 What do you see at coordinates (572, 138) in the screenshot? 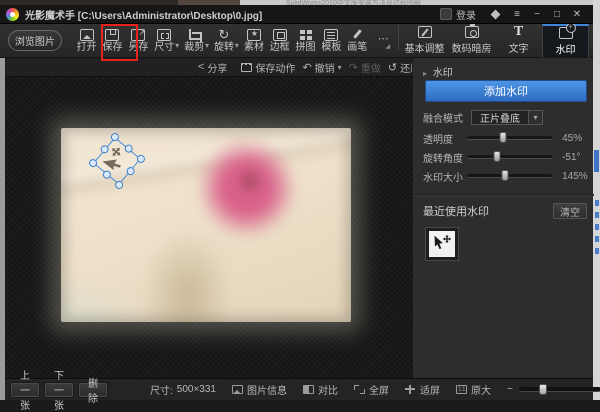
I see `opacity-value: 45%` at bounding box center [572, 138].